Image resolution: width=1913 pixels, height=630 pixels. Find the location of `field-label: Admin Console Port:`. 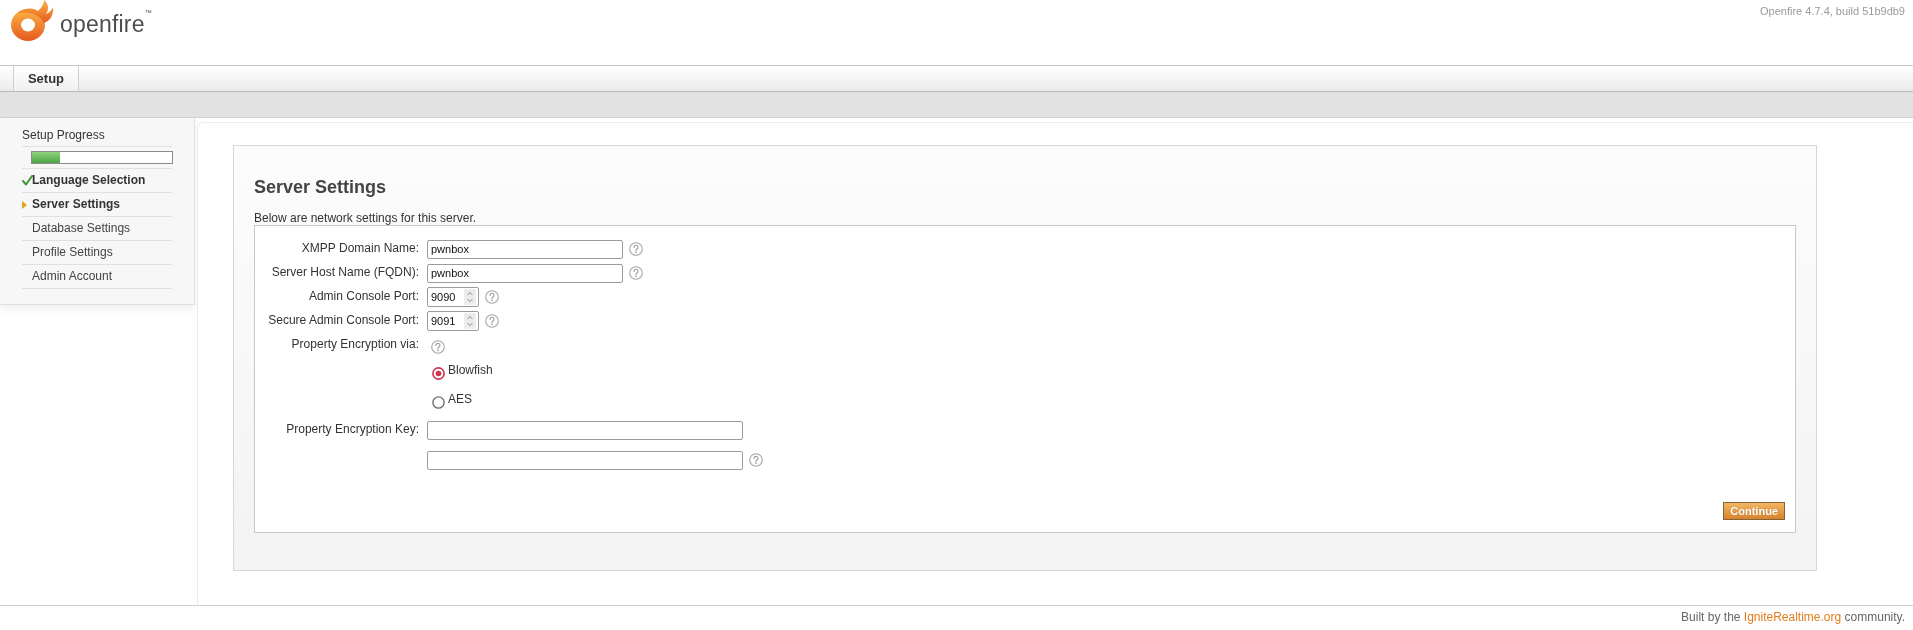

field-label: Admin Console Port: is located at coordinates (363, 296).